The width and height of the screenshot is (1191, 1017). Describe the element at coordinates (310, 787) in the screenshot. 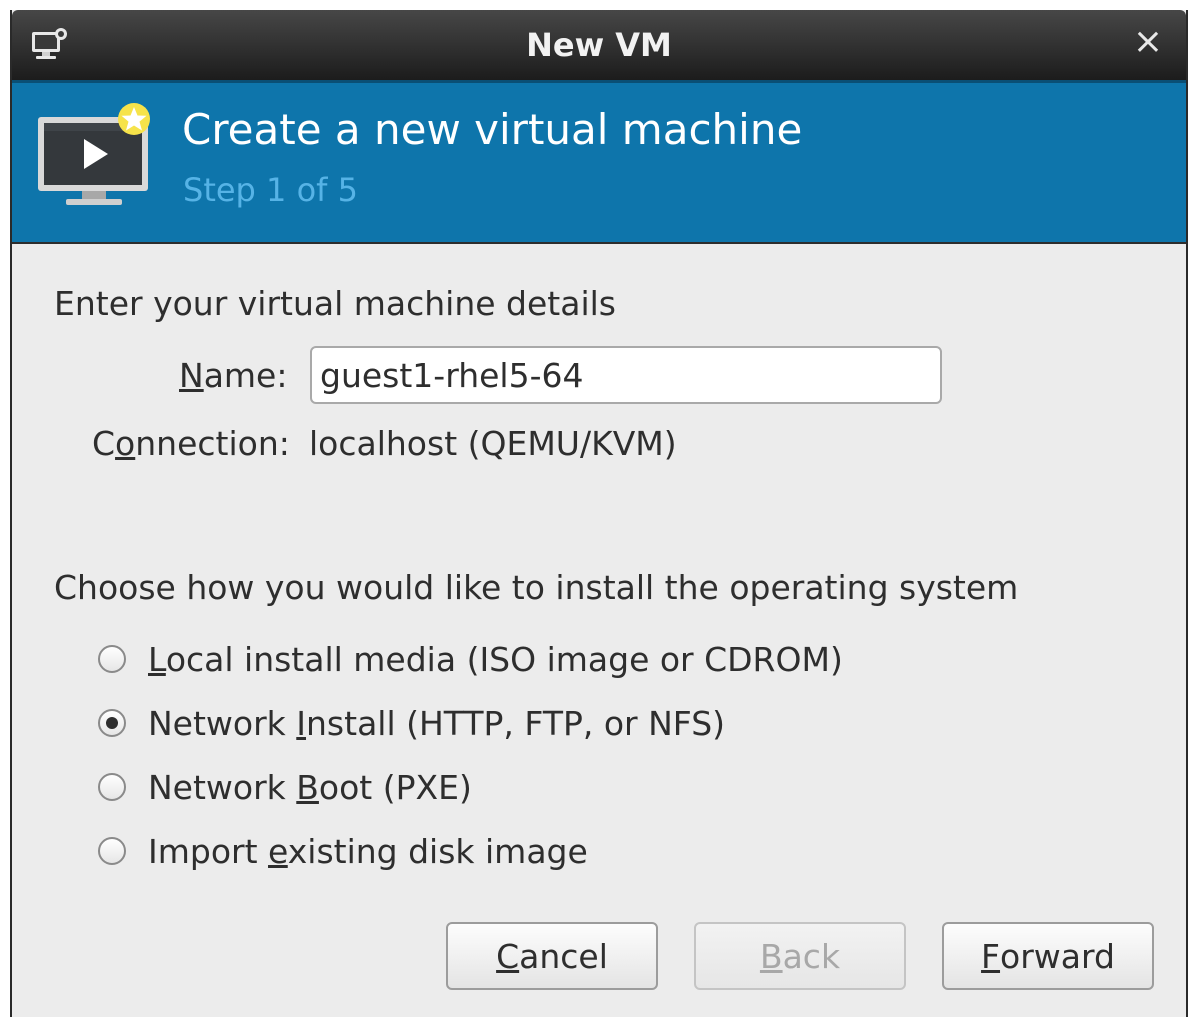

I see `radio-label: Network Boot (PXE)` at that location.